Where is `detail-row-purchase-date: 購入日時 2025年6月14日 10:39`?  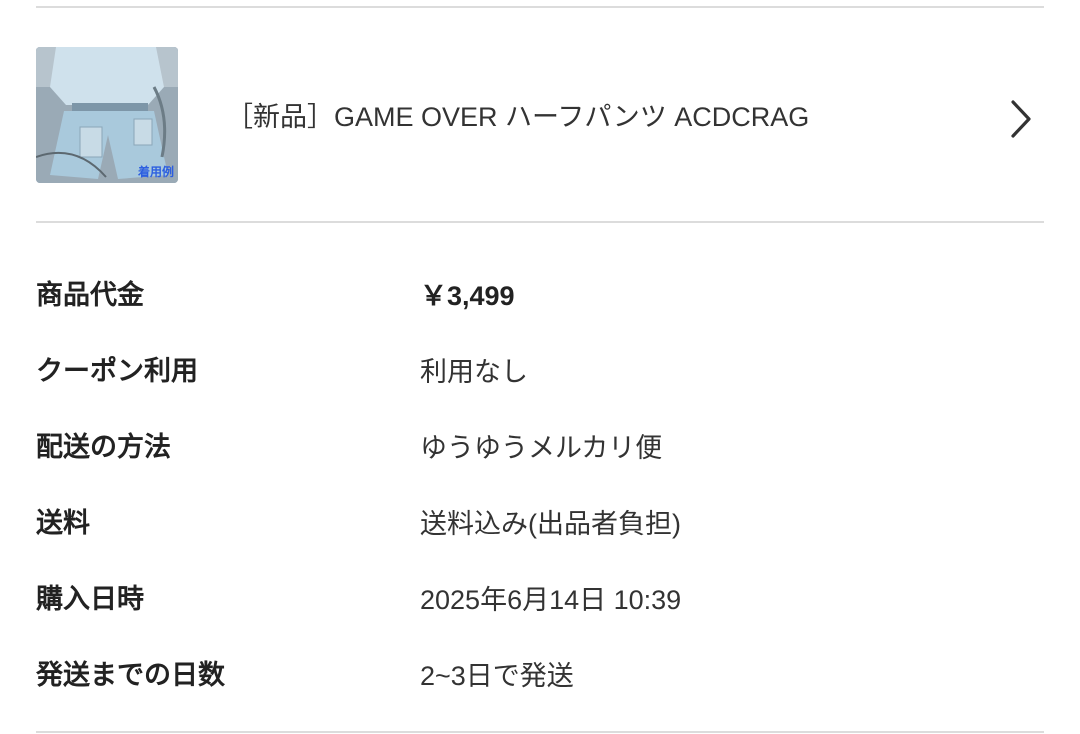
detail-row-purchase-date: 購入日時 2025年6月14日 10:39 is located at coordinates (540, 604).